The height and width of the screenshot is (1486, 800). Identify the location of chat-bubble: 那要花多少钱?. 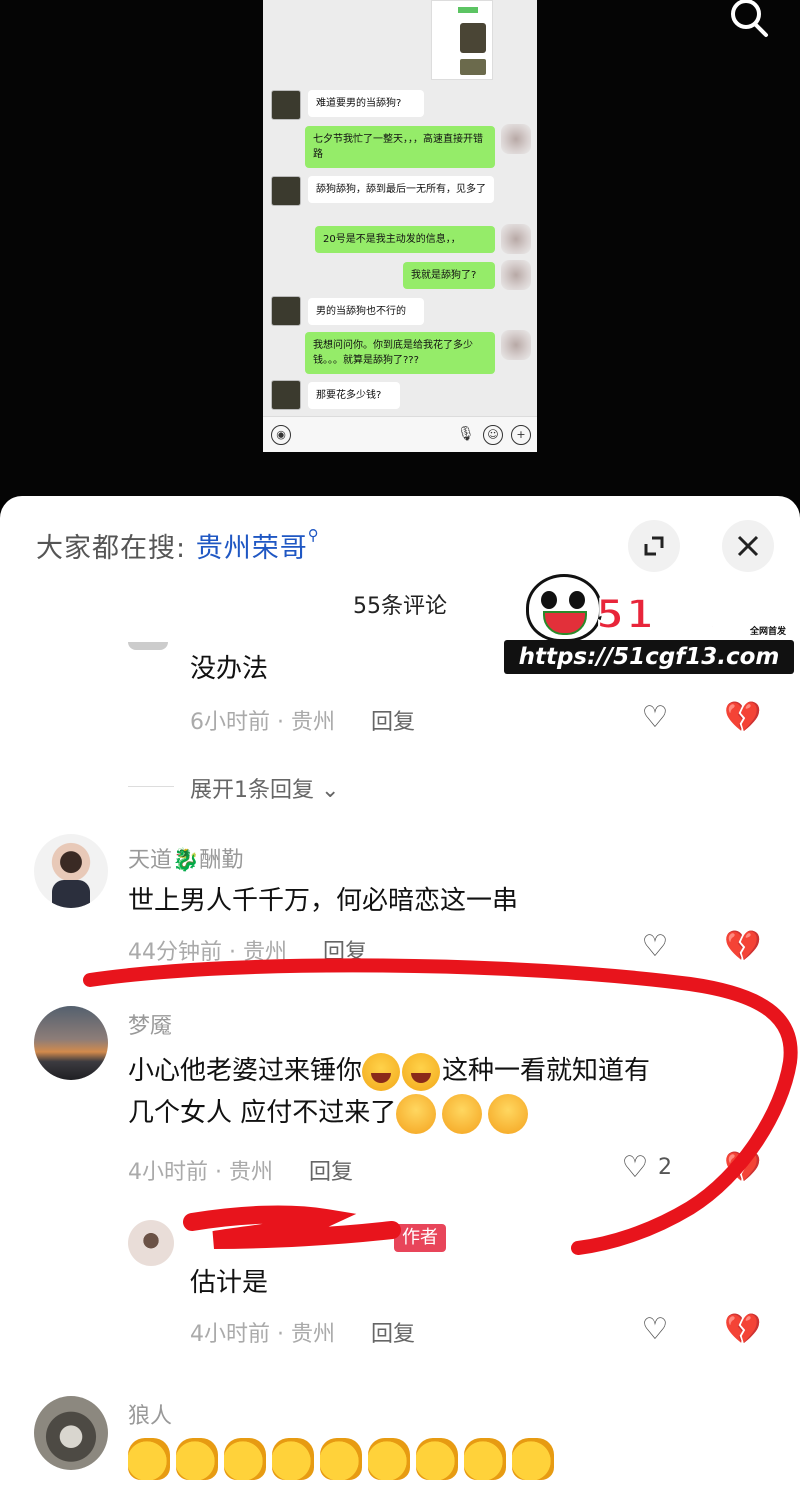
(354, 395).